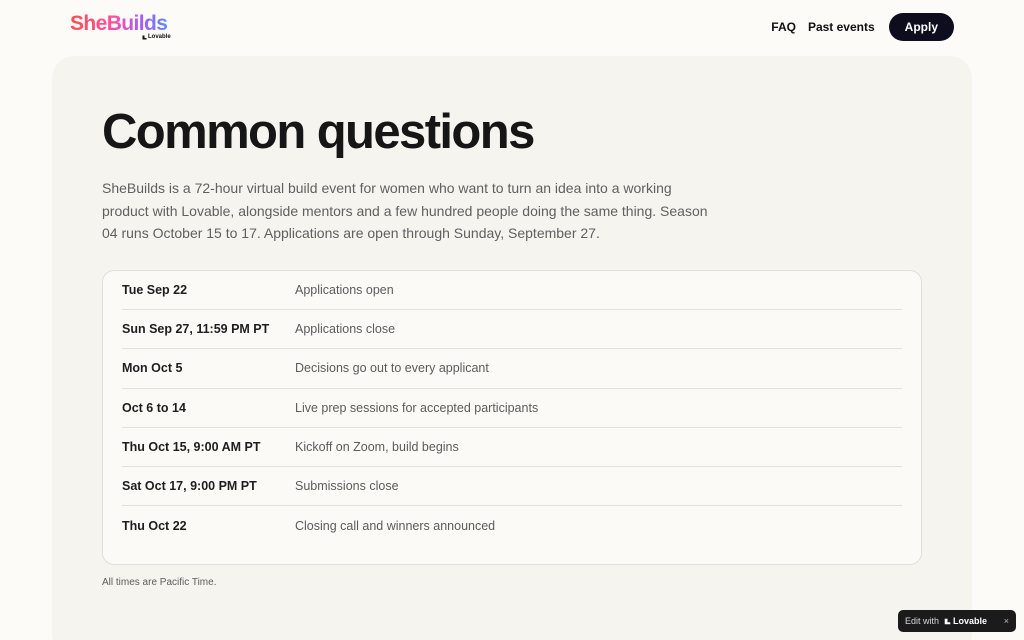 The image size is (1024, 640). Describe the element at coordinates (119, 23) in the screenshot. I see `logo-wordmark: SheBuilds` at that location.